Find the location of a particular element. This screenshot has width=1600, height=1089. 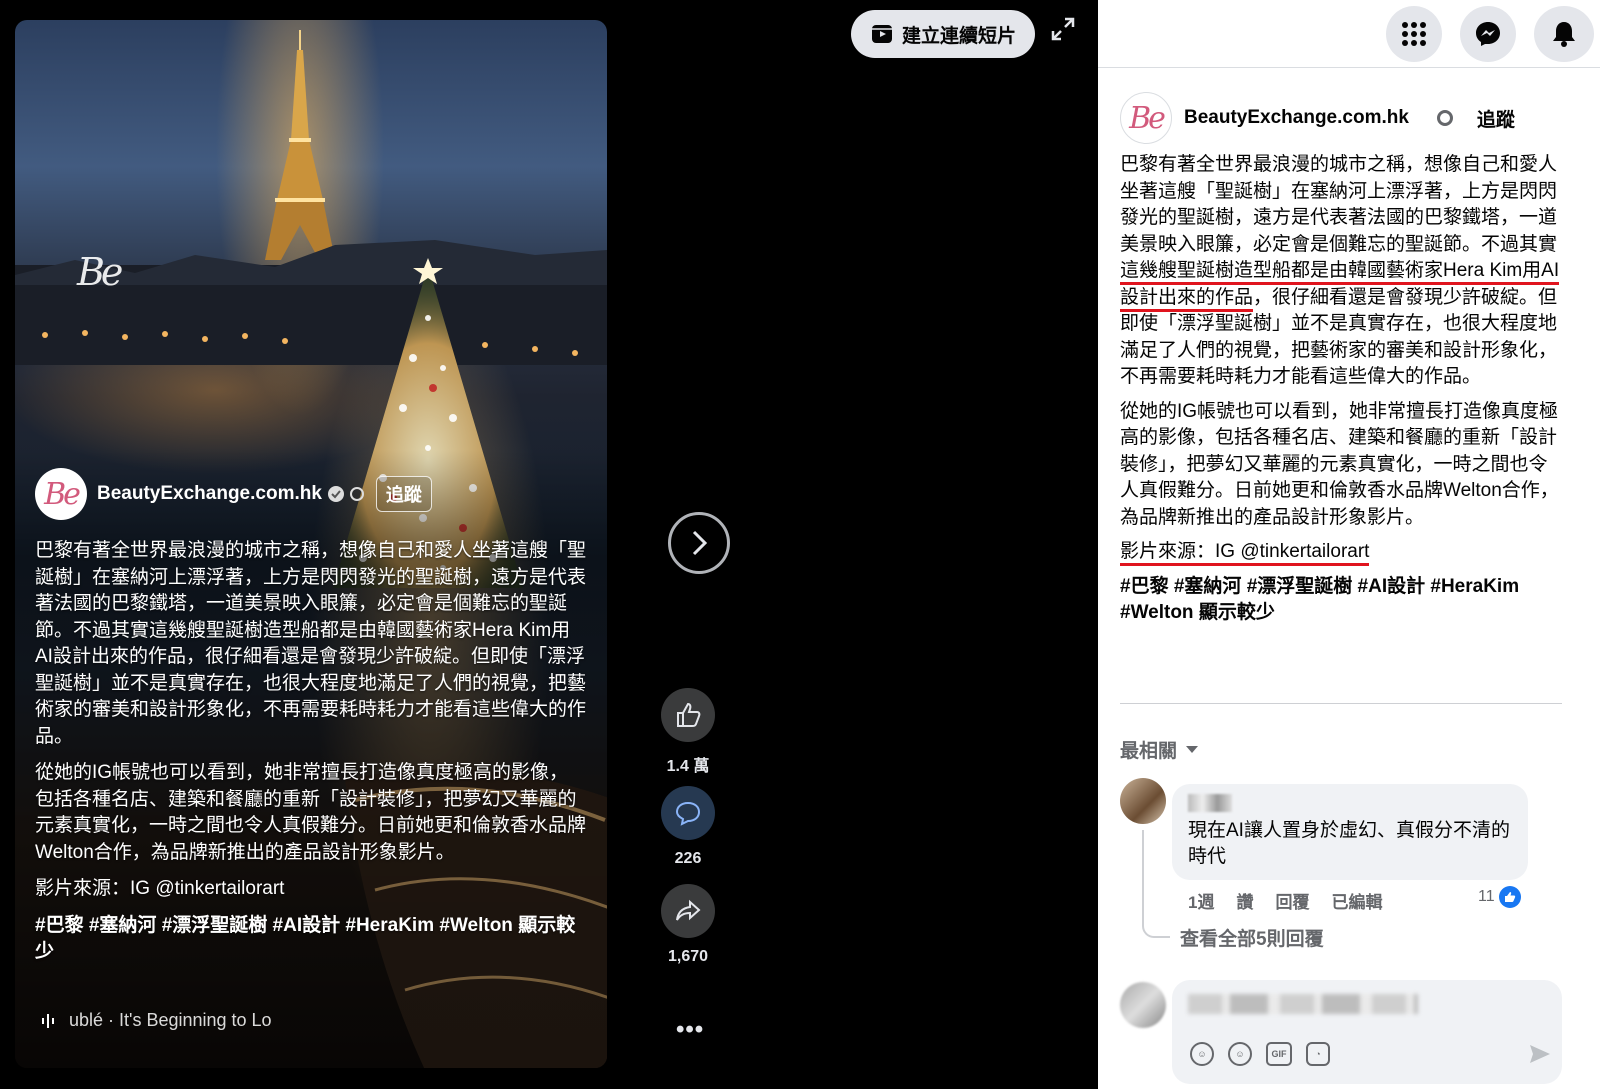

more-options-icon: ••• is located at coordinates (690, 1030).